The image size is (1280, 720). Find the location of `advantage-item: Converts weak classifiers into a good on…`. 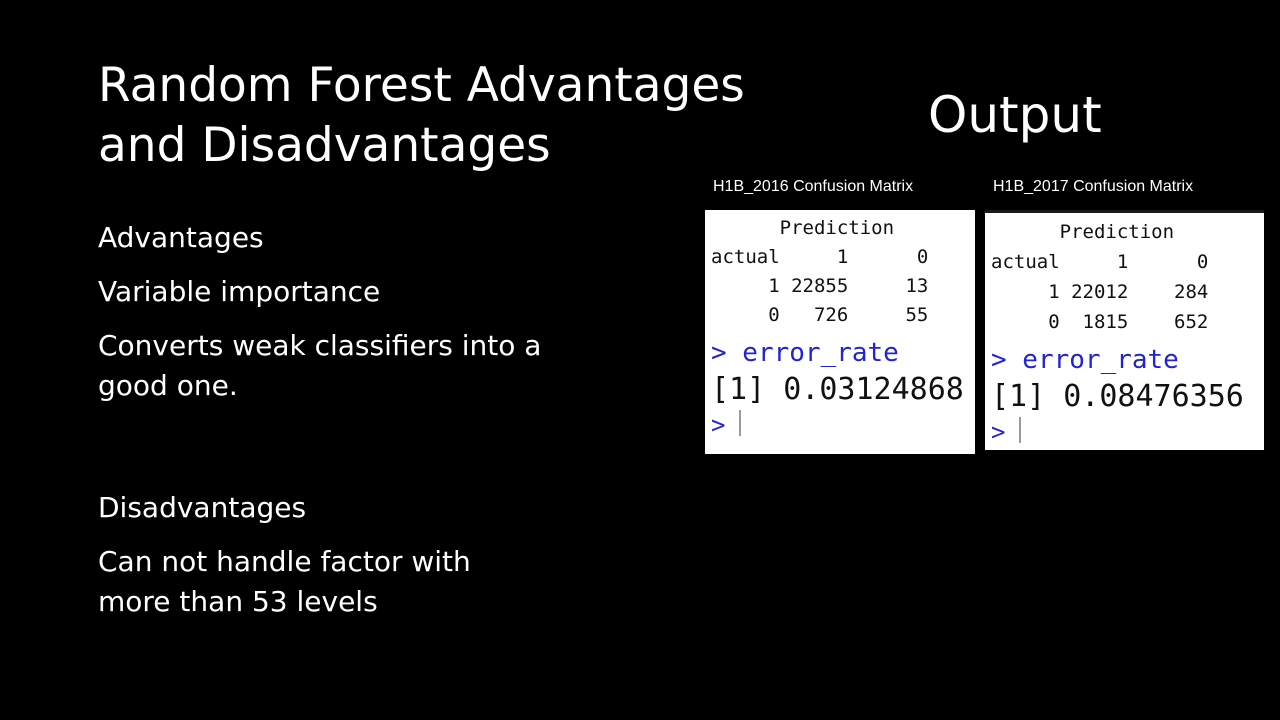

advantage-item: Converts weak classifiers into a good on… is located at coordinates (320, 365).